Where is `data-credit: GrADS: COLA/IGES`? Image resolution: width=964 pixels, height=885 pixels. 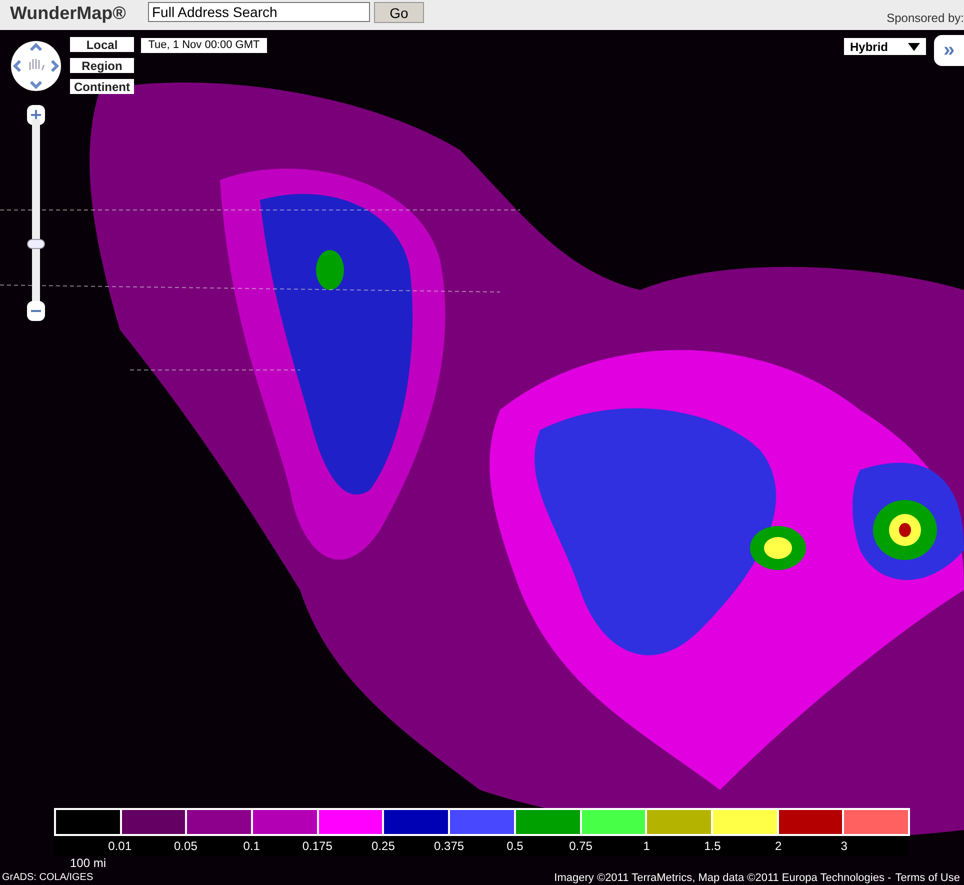
data-credit: GrADS: COLA/IGES is located at coordinates (48, 877).